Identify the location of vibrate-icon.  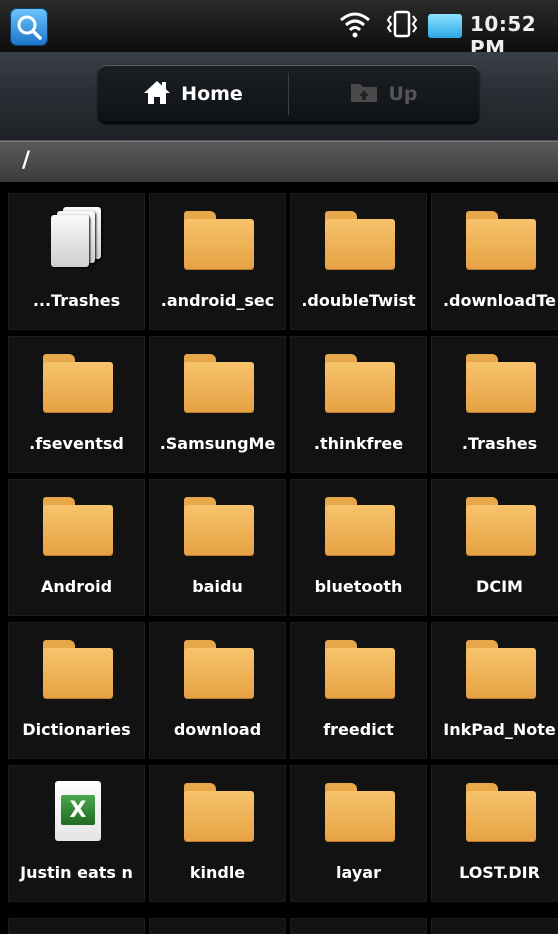
(402, 26).